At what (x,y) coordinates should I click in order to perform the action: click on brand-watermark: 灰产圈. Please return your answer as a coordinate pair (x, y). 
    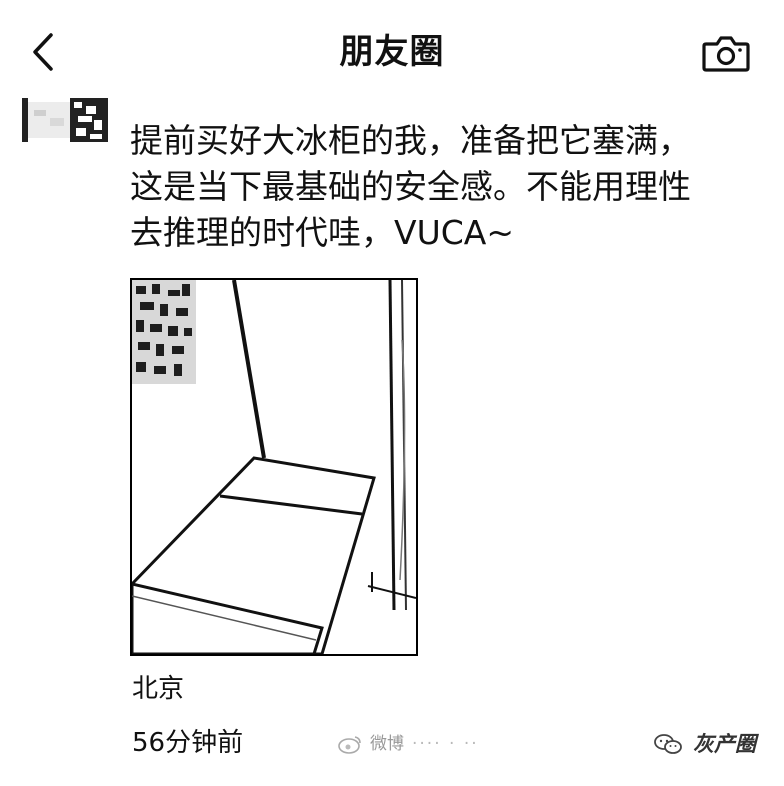
    Looking at the image, I should click on (704, 744).